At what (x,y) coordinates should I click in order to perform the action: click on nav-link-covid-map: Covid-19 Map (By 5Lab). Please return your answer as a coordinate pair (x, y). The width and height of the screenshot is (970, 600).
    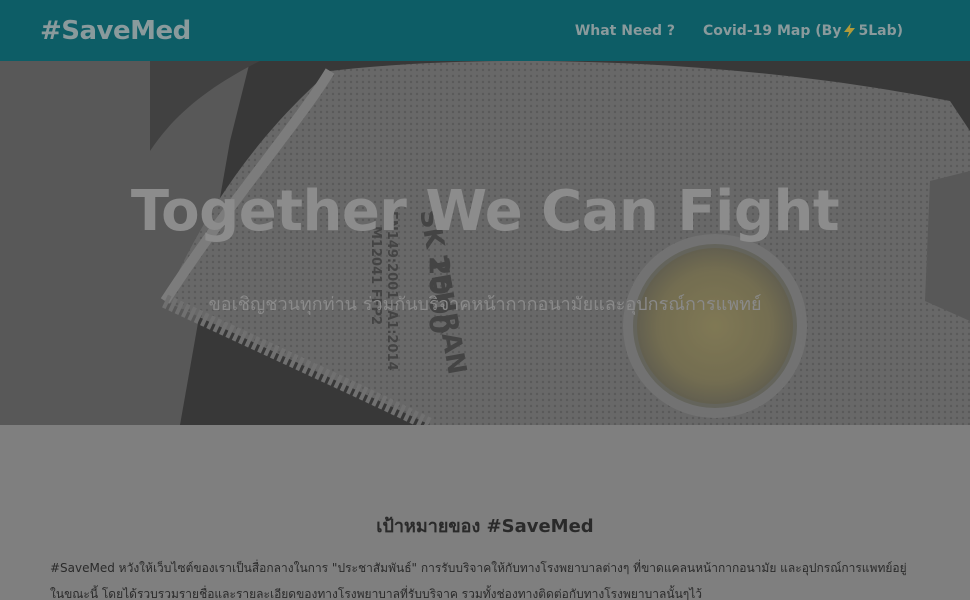
    Looking at the image, I should click on (803, 31).